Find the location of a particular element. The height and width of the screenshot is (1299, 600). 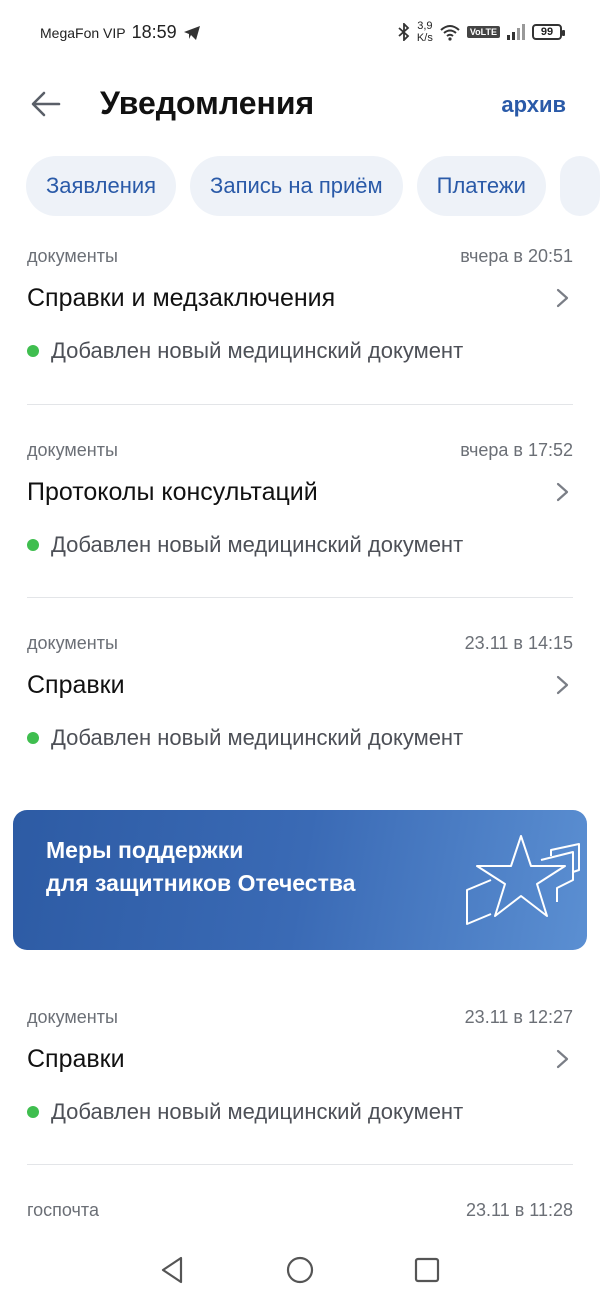

notification-item: госпочта 23.11 в 11:28 is located at coordinates (300, 1220).